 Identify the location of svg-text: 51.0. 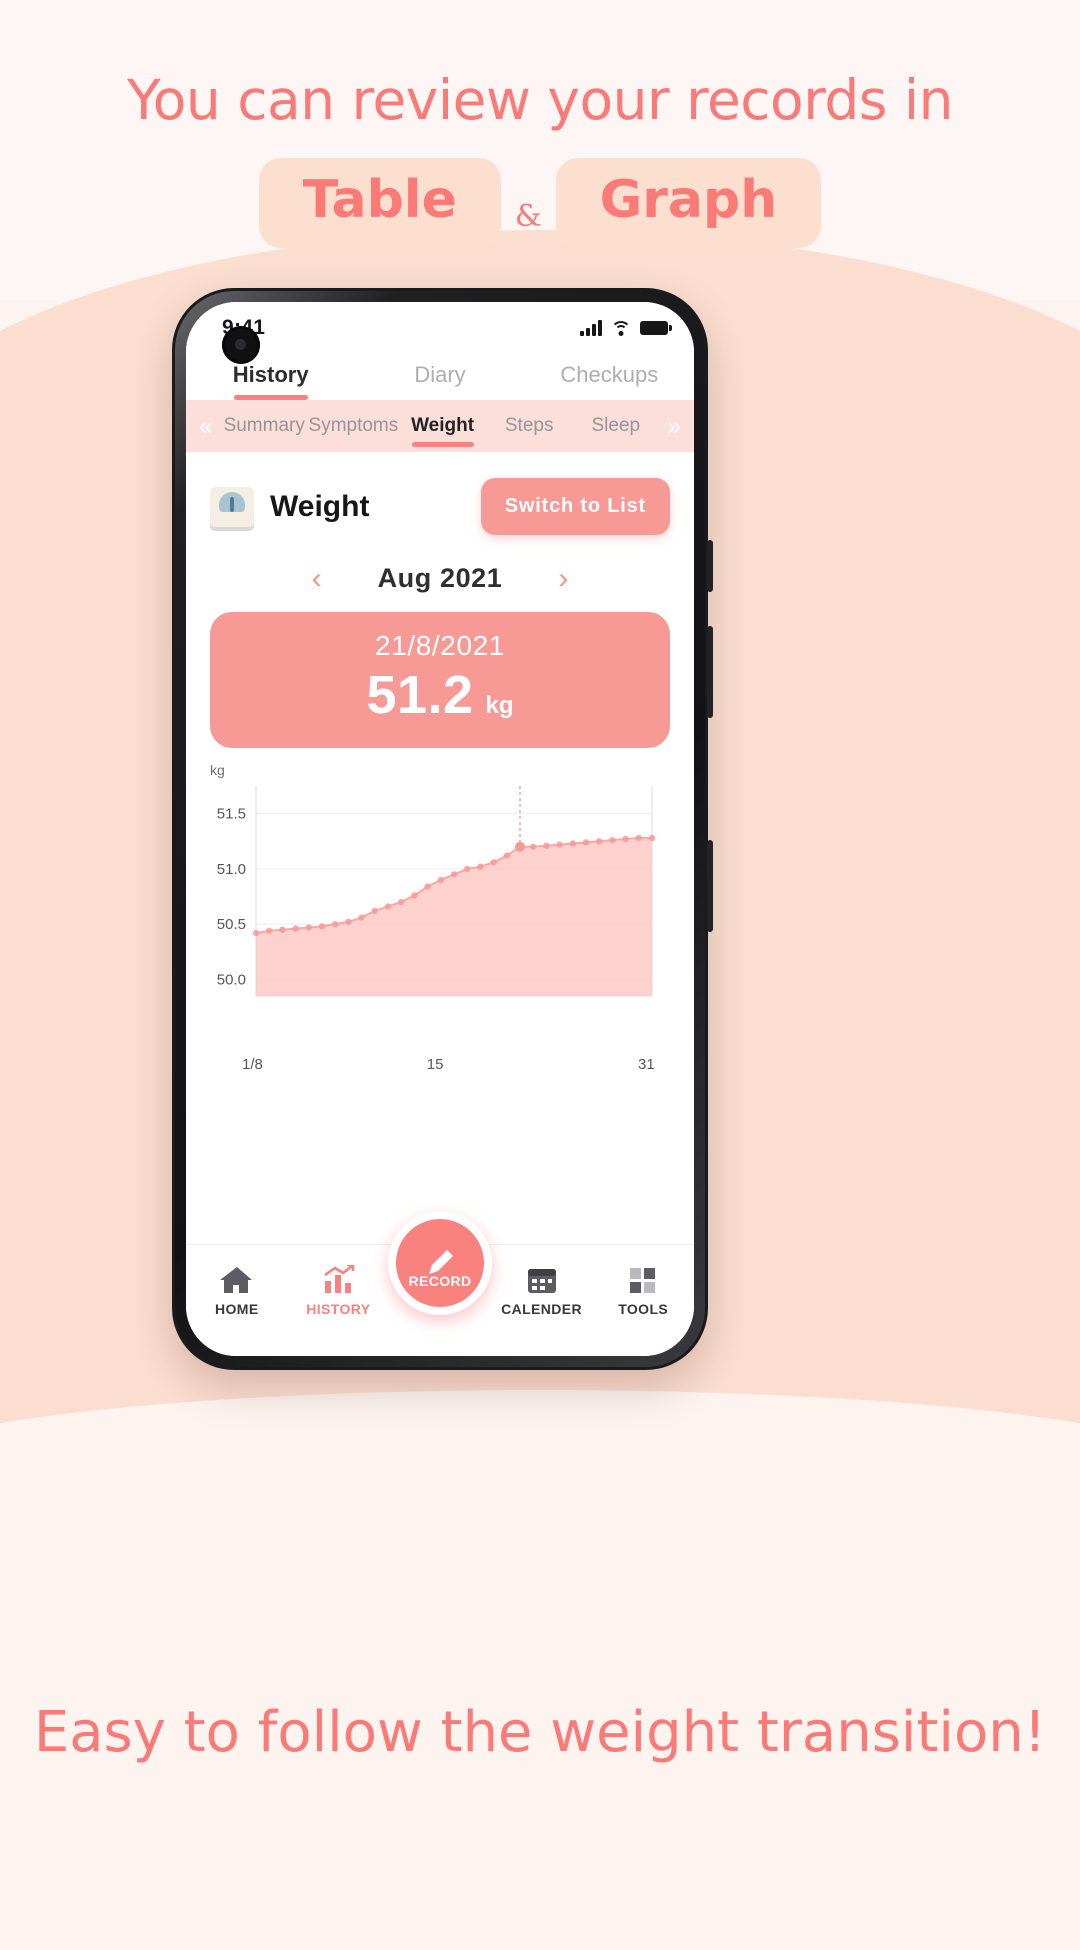
(231, 869).